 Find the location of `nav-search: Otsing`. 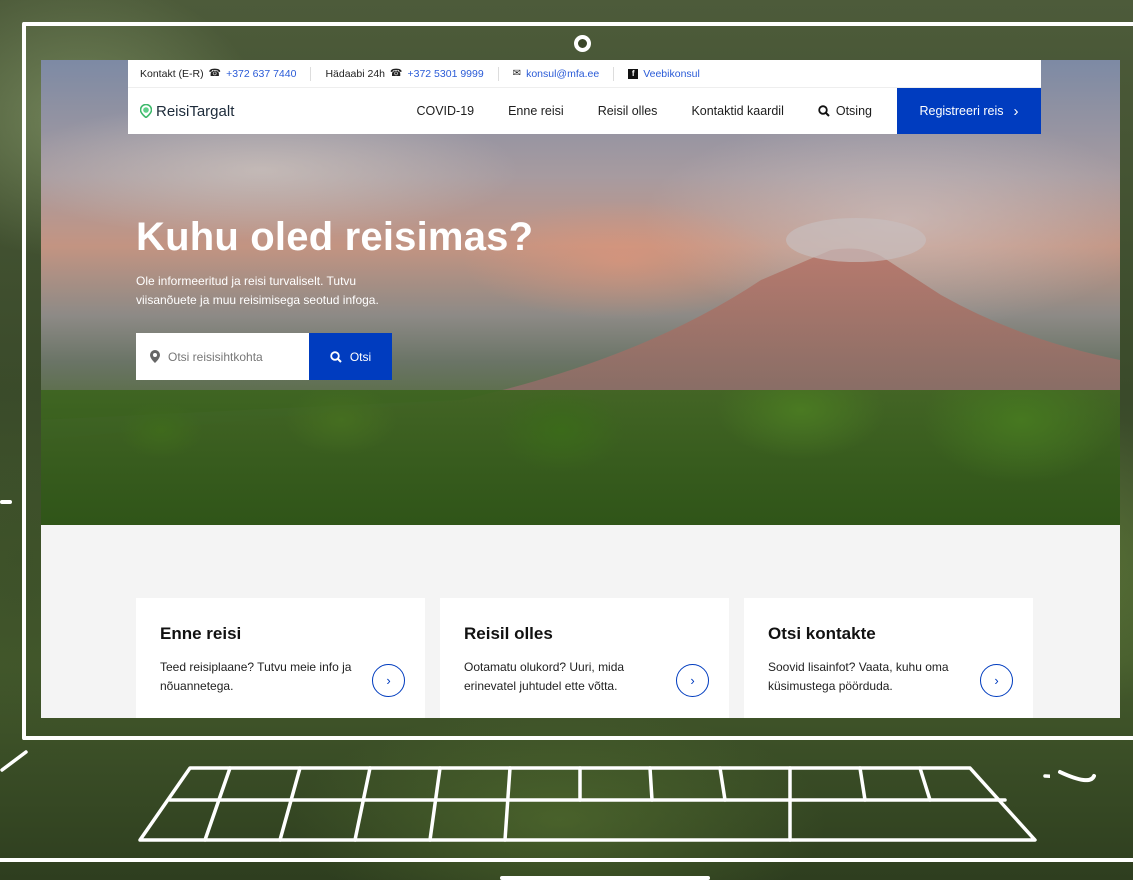

nav-search: Otsing is located at coordinates (845, 111).